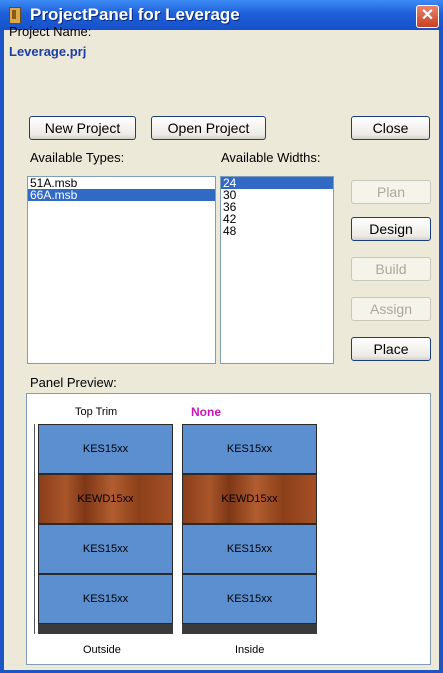 The image size is (443, 673). I want to click on types-list-item-selected: 66A.msb, so click(121, 195).